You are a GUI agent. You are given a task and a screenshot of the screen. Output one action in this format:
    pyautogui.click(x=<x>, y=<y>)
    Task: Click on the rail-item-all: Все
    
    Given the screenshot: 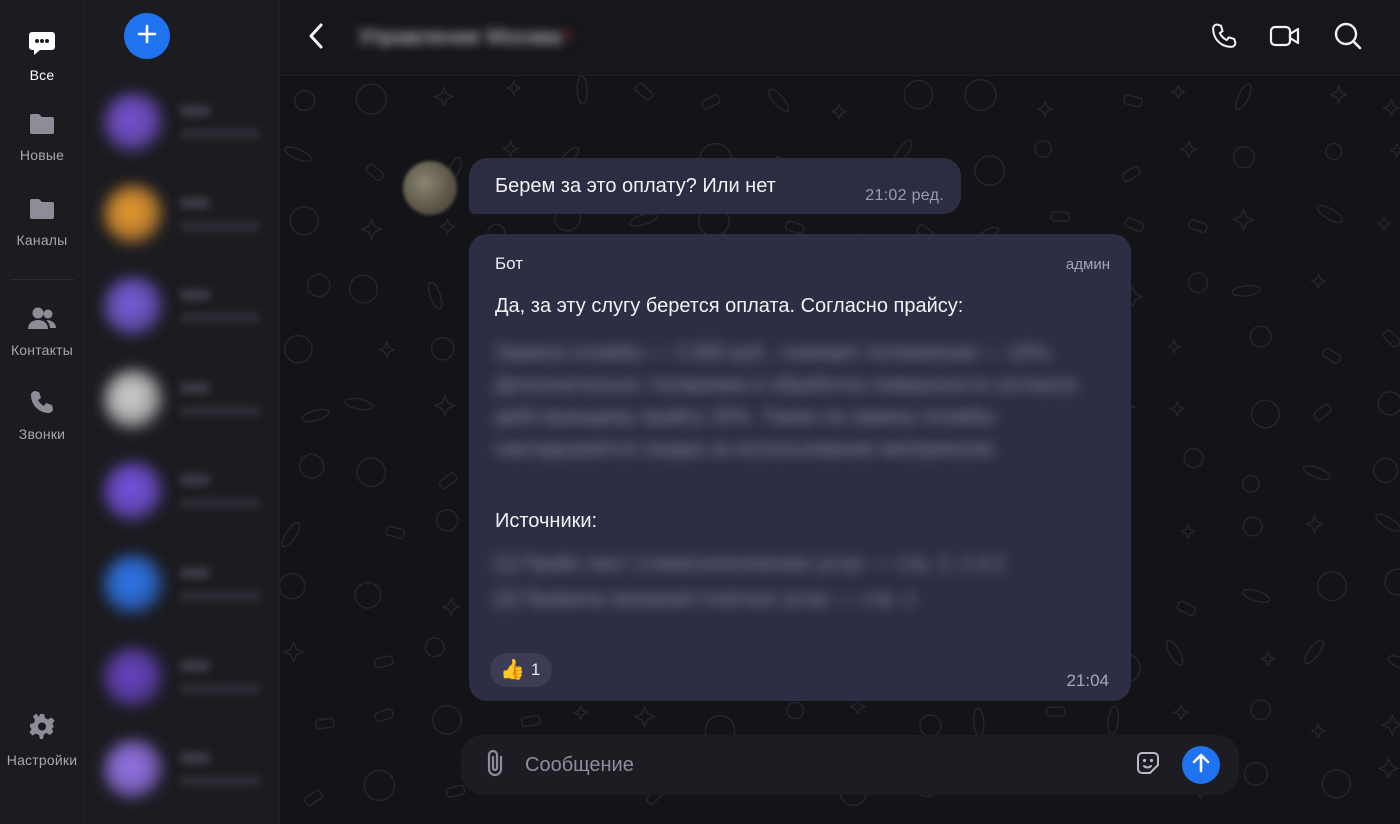 What is the action you would take?
    pyautogui.click(x=42, y=56)
    